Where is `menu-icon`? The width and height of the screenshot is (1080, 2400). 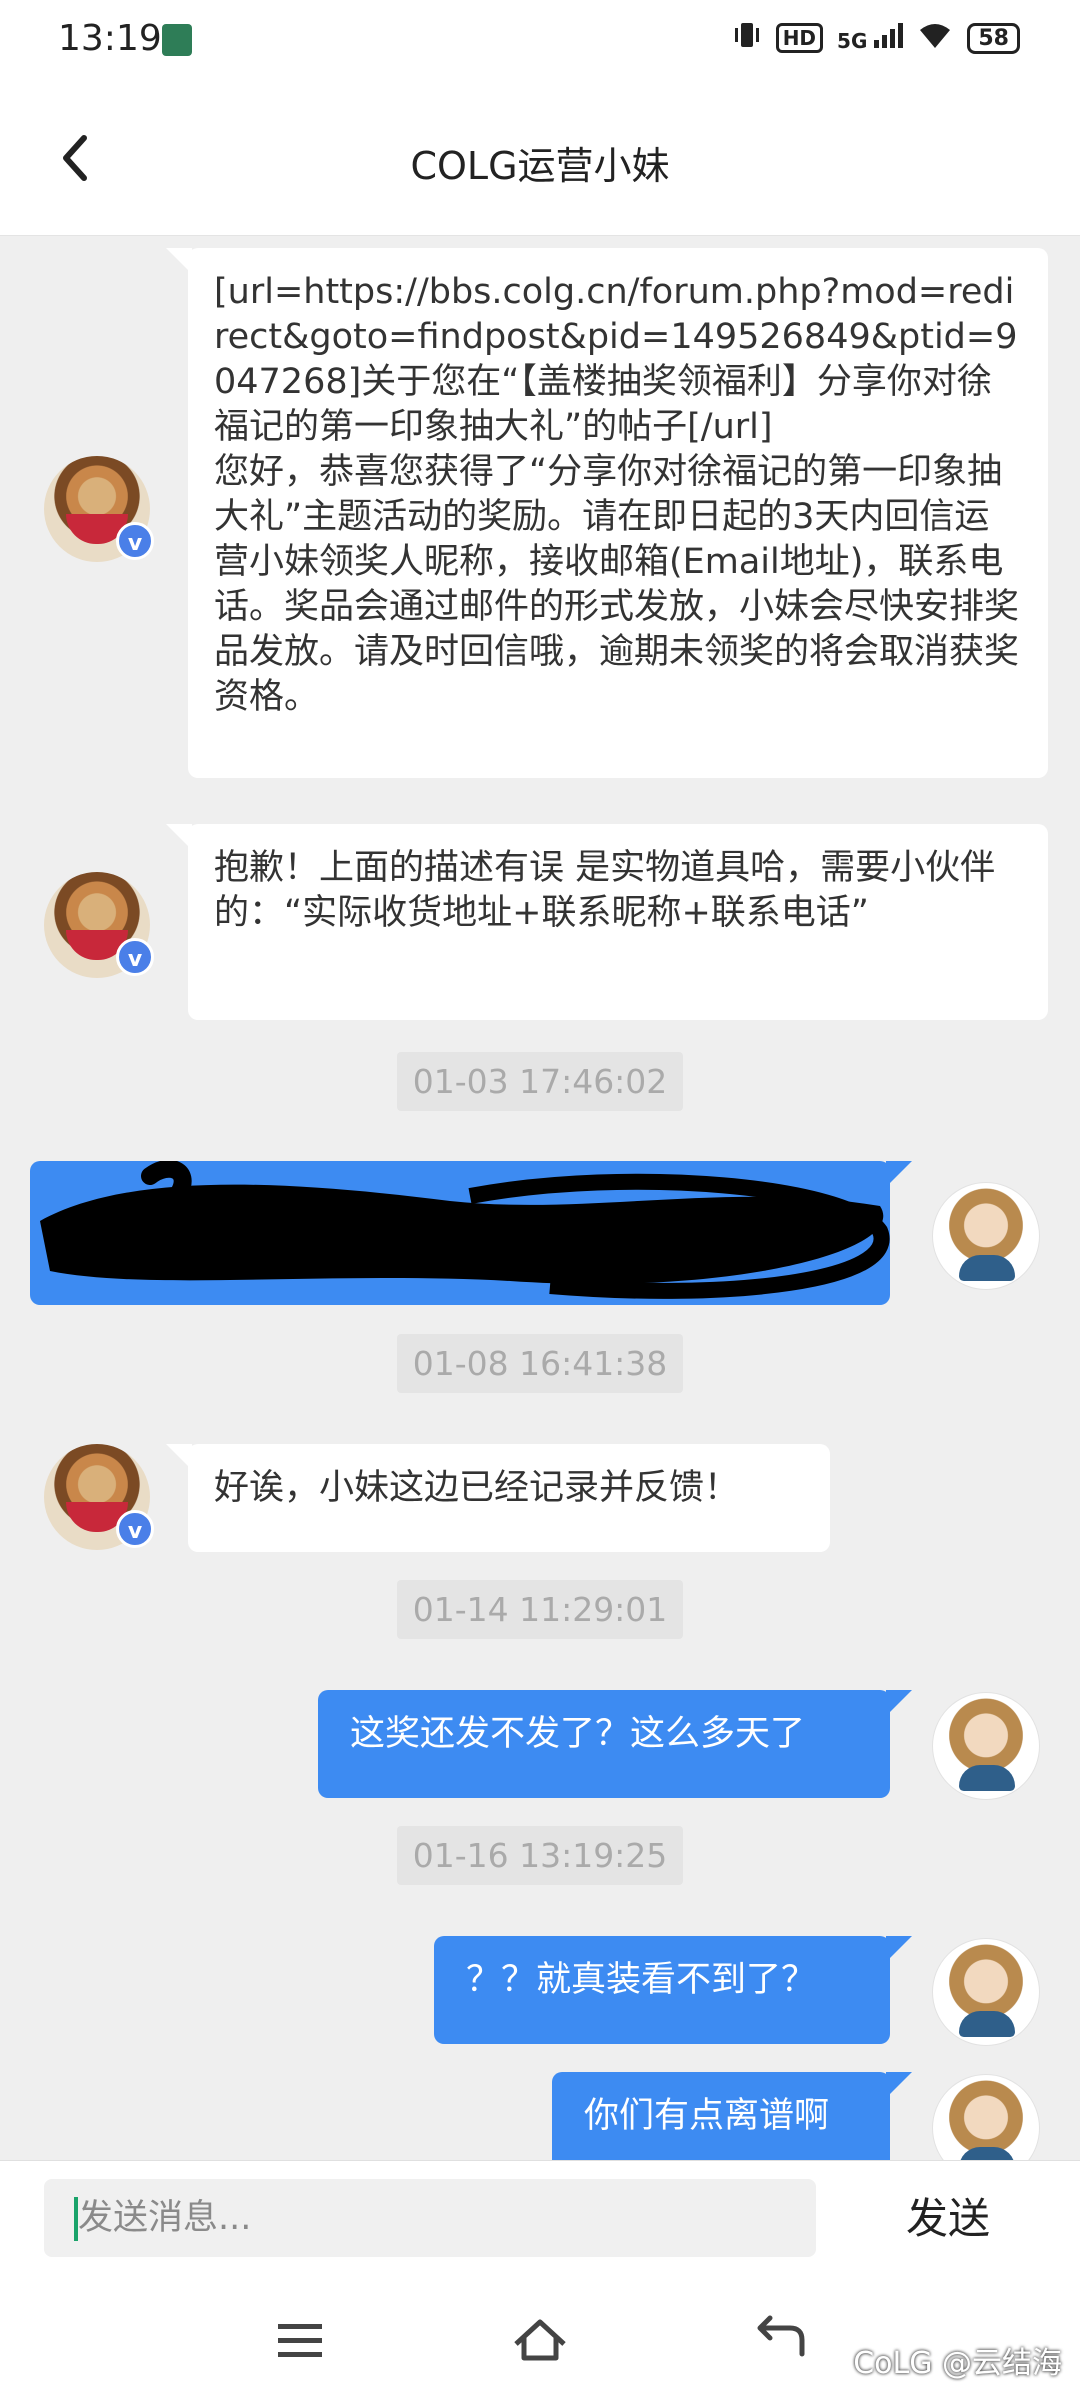 menu-icon is located at coordinates (300, 2340).